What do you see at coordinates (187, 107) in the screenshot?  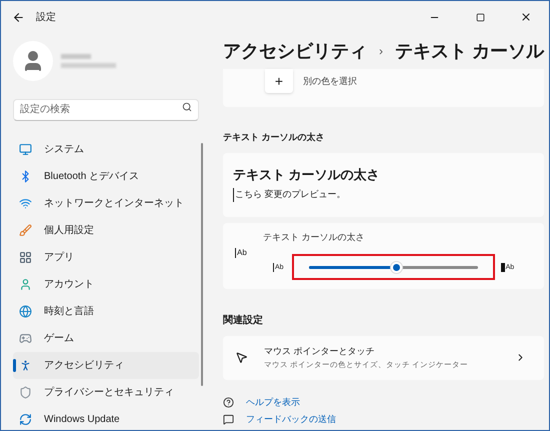 I see `search-icon` at bounding box center [187, 107].